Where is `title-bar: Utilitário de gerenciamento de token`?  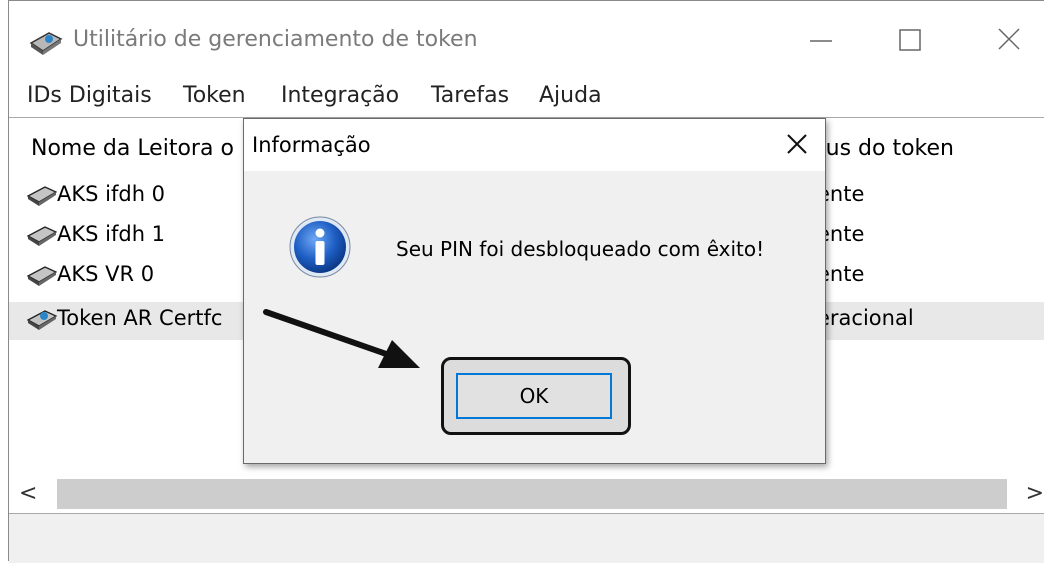 title-bar: Utilitário de gerenciamento de token is located at coordinates (526, 40).